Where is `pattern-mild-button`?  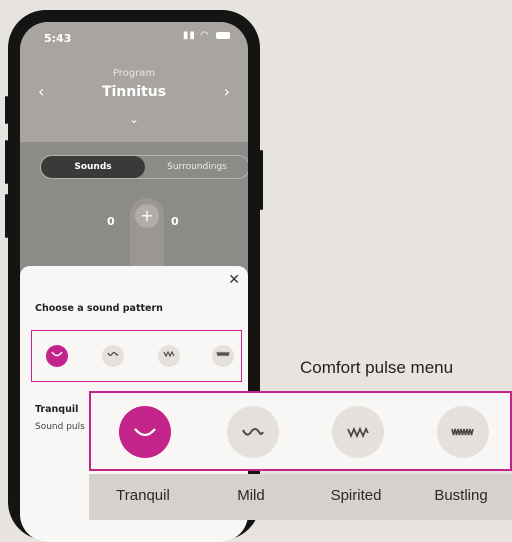
pattern-mild-button is located at coordinates (113, 356).